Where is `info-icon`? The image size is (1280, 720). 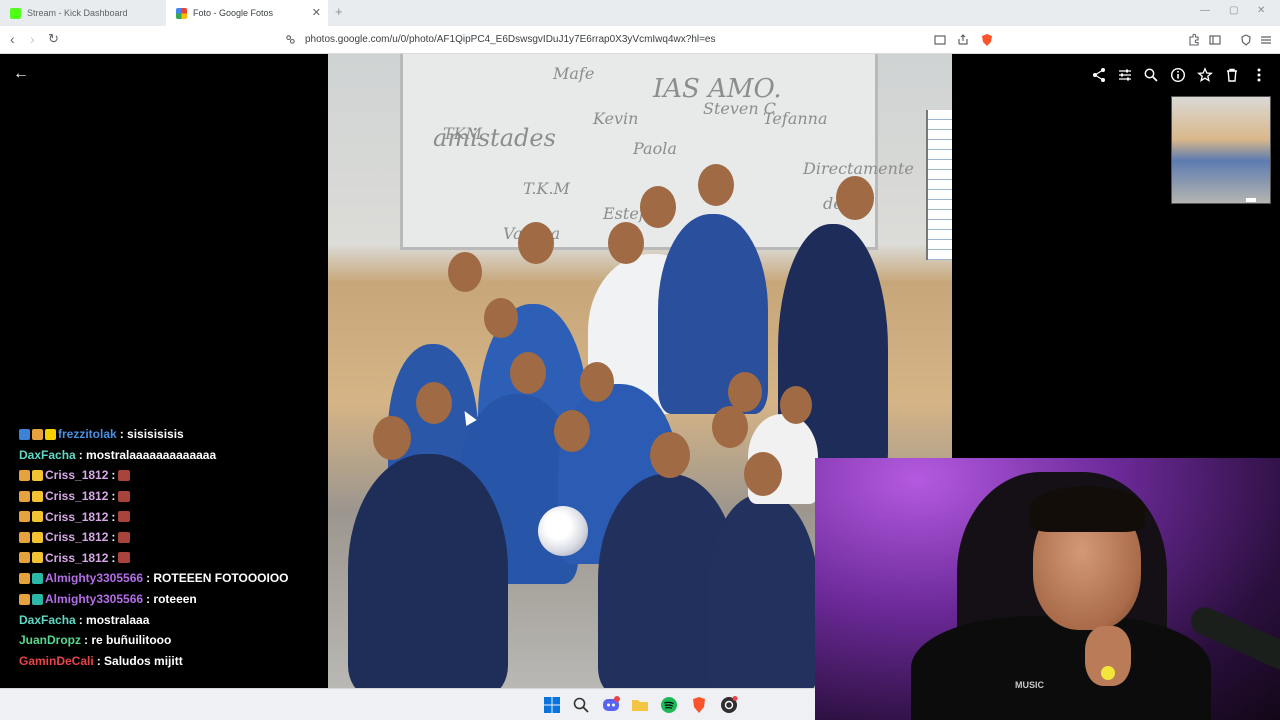 info-icon is located at coordinates (1178, 75).